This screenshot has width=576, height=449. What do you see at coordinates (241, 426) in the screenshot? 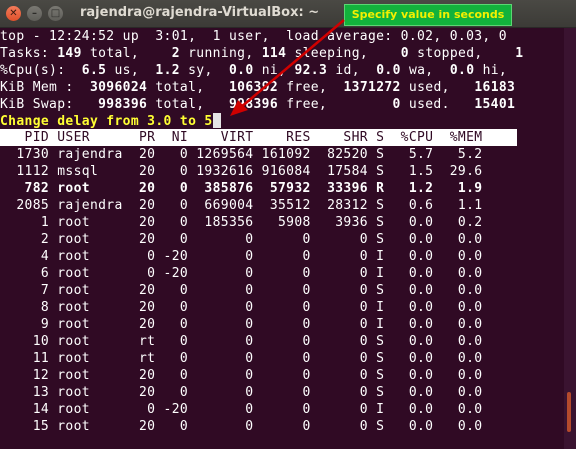
I see `process-row: 15 root 20 0 0 0 0 S 0.0 0.0` at bounding box center [241, 426].